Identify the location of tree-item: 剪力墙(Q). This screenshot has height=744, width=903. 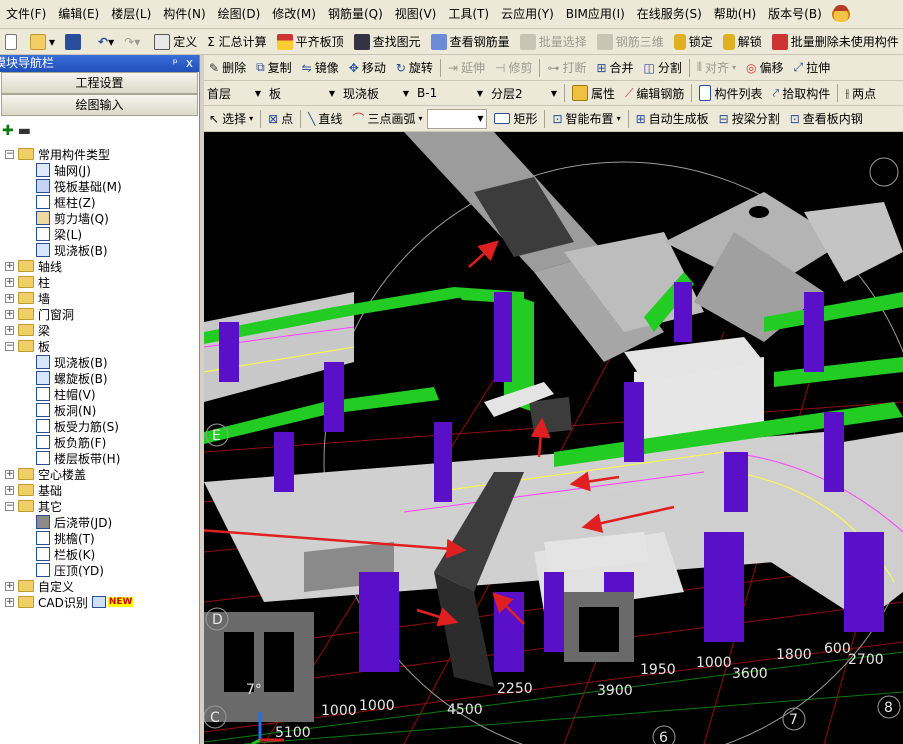
(99, 218).